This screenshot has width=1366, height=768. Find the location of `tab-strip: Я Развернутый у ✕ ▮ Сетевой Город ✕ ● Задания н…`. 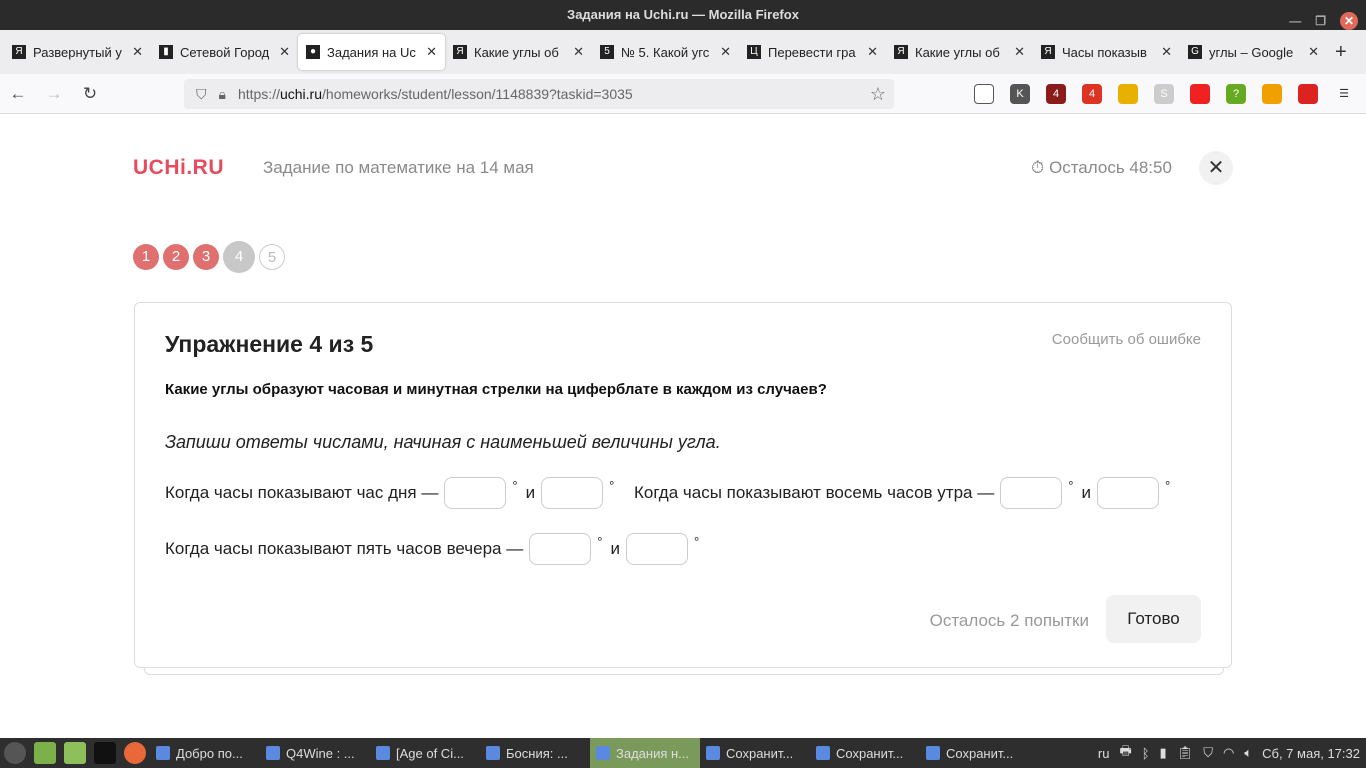

tab-strip: Я Развернутый у ✕ ▮ Сетевой Город ✕ ● Задания н… is located at coordinates (683, 52).